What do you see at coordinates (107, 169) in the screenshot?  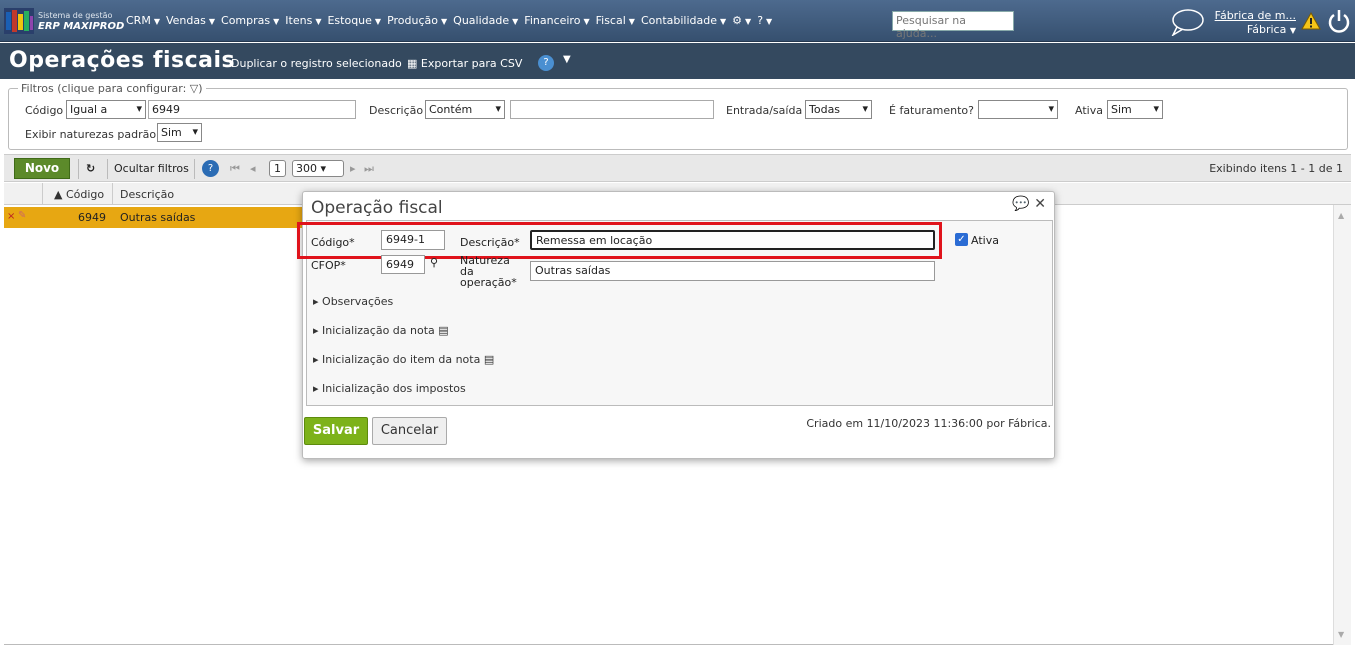 I see `toolbar-divider` at bounding box center [107, 169].